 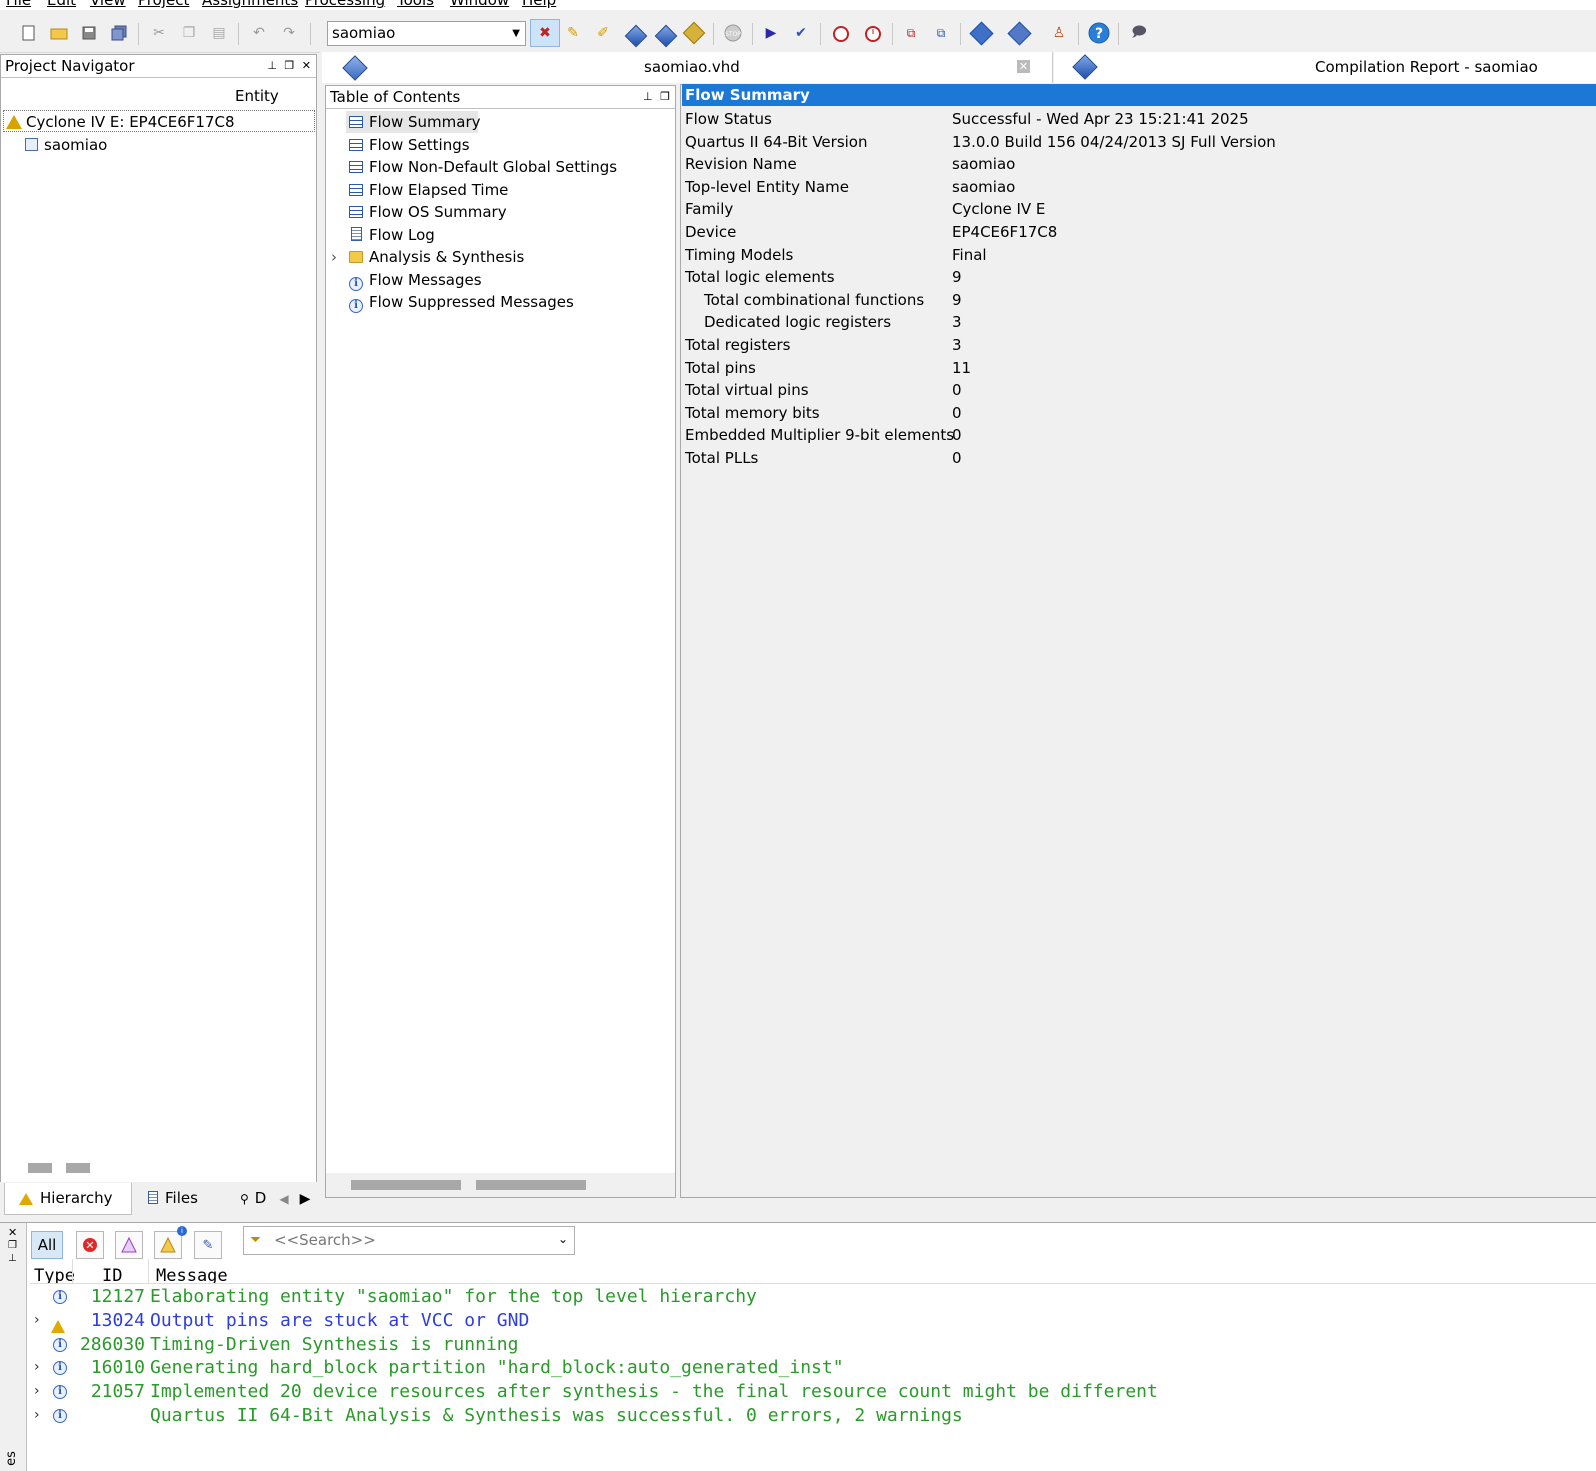 I want to click on compile-design-icon, so click(x=665, y=35).